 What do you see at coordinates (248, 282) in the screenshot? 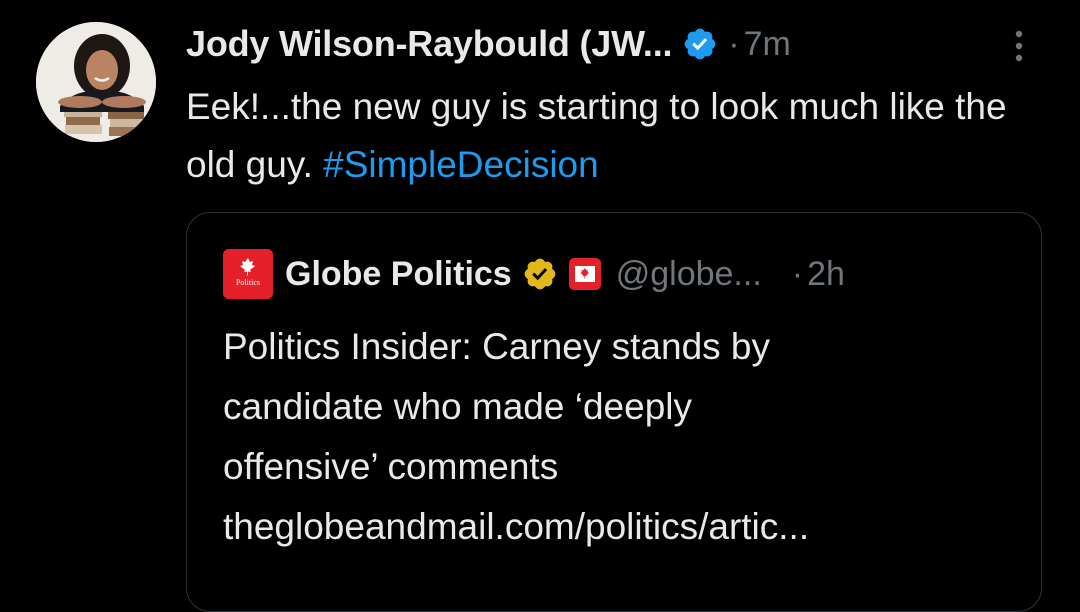
I see `quote-avatar-label: Politics` at bounding box center [248, 282].